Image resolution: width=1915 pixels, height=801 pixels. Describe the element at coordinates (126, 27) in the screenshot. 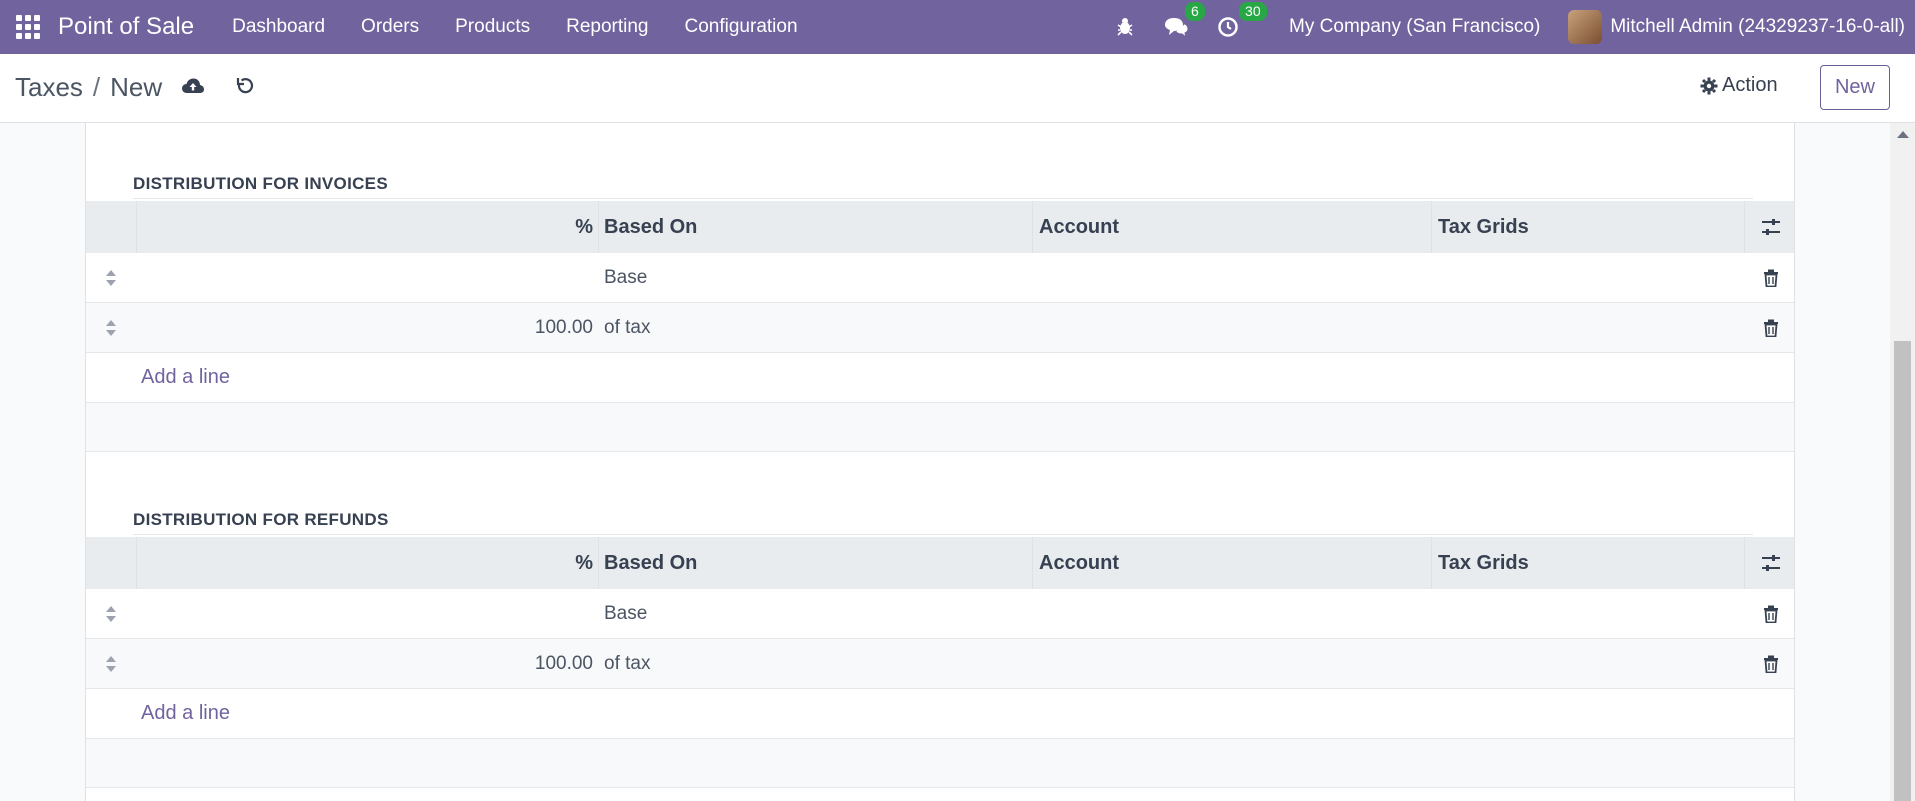

I see `app-brand: Point of Sale` at that location.